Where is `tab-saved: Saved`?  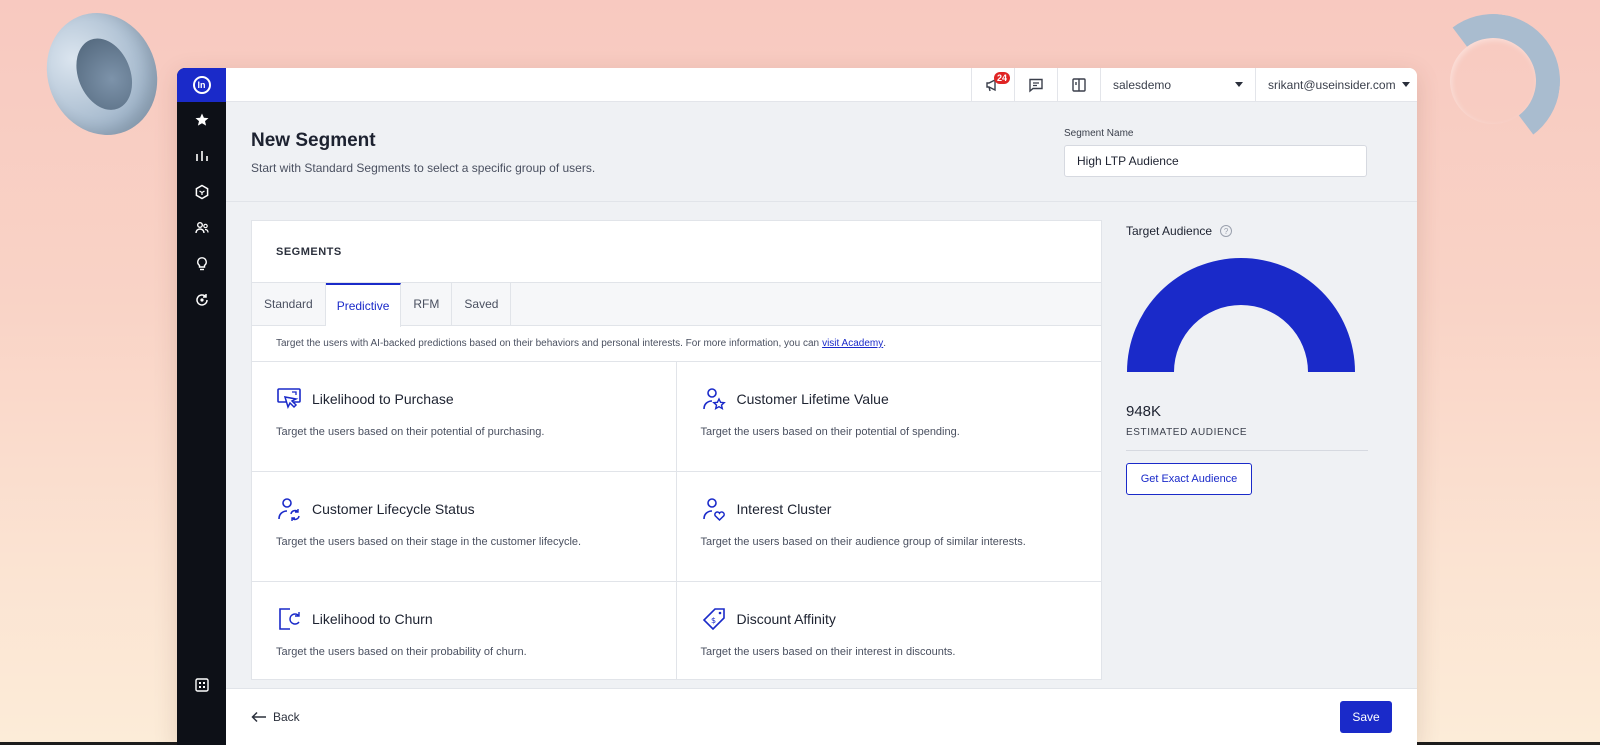
tab-saved: Saved is located at coordinates (482, 304).